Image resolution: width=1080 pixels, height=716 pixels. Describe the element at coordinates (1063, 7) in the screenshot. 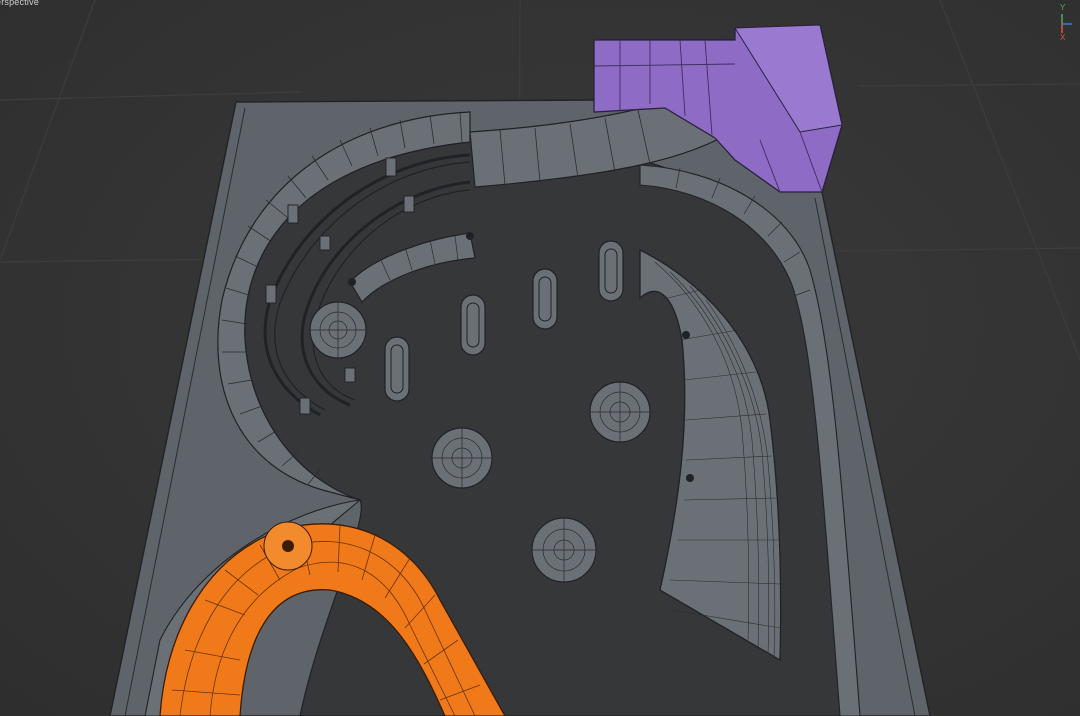

I see `axis-y-label: Y` at that location.